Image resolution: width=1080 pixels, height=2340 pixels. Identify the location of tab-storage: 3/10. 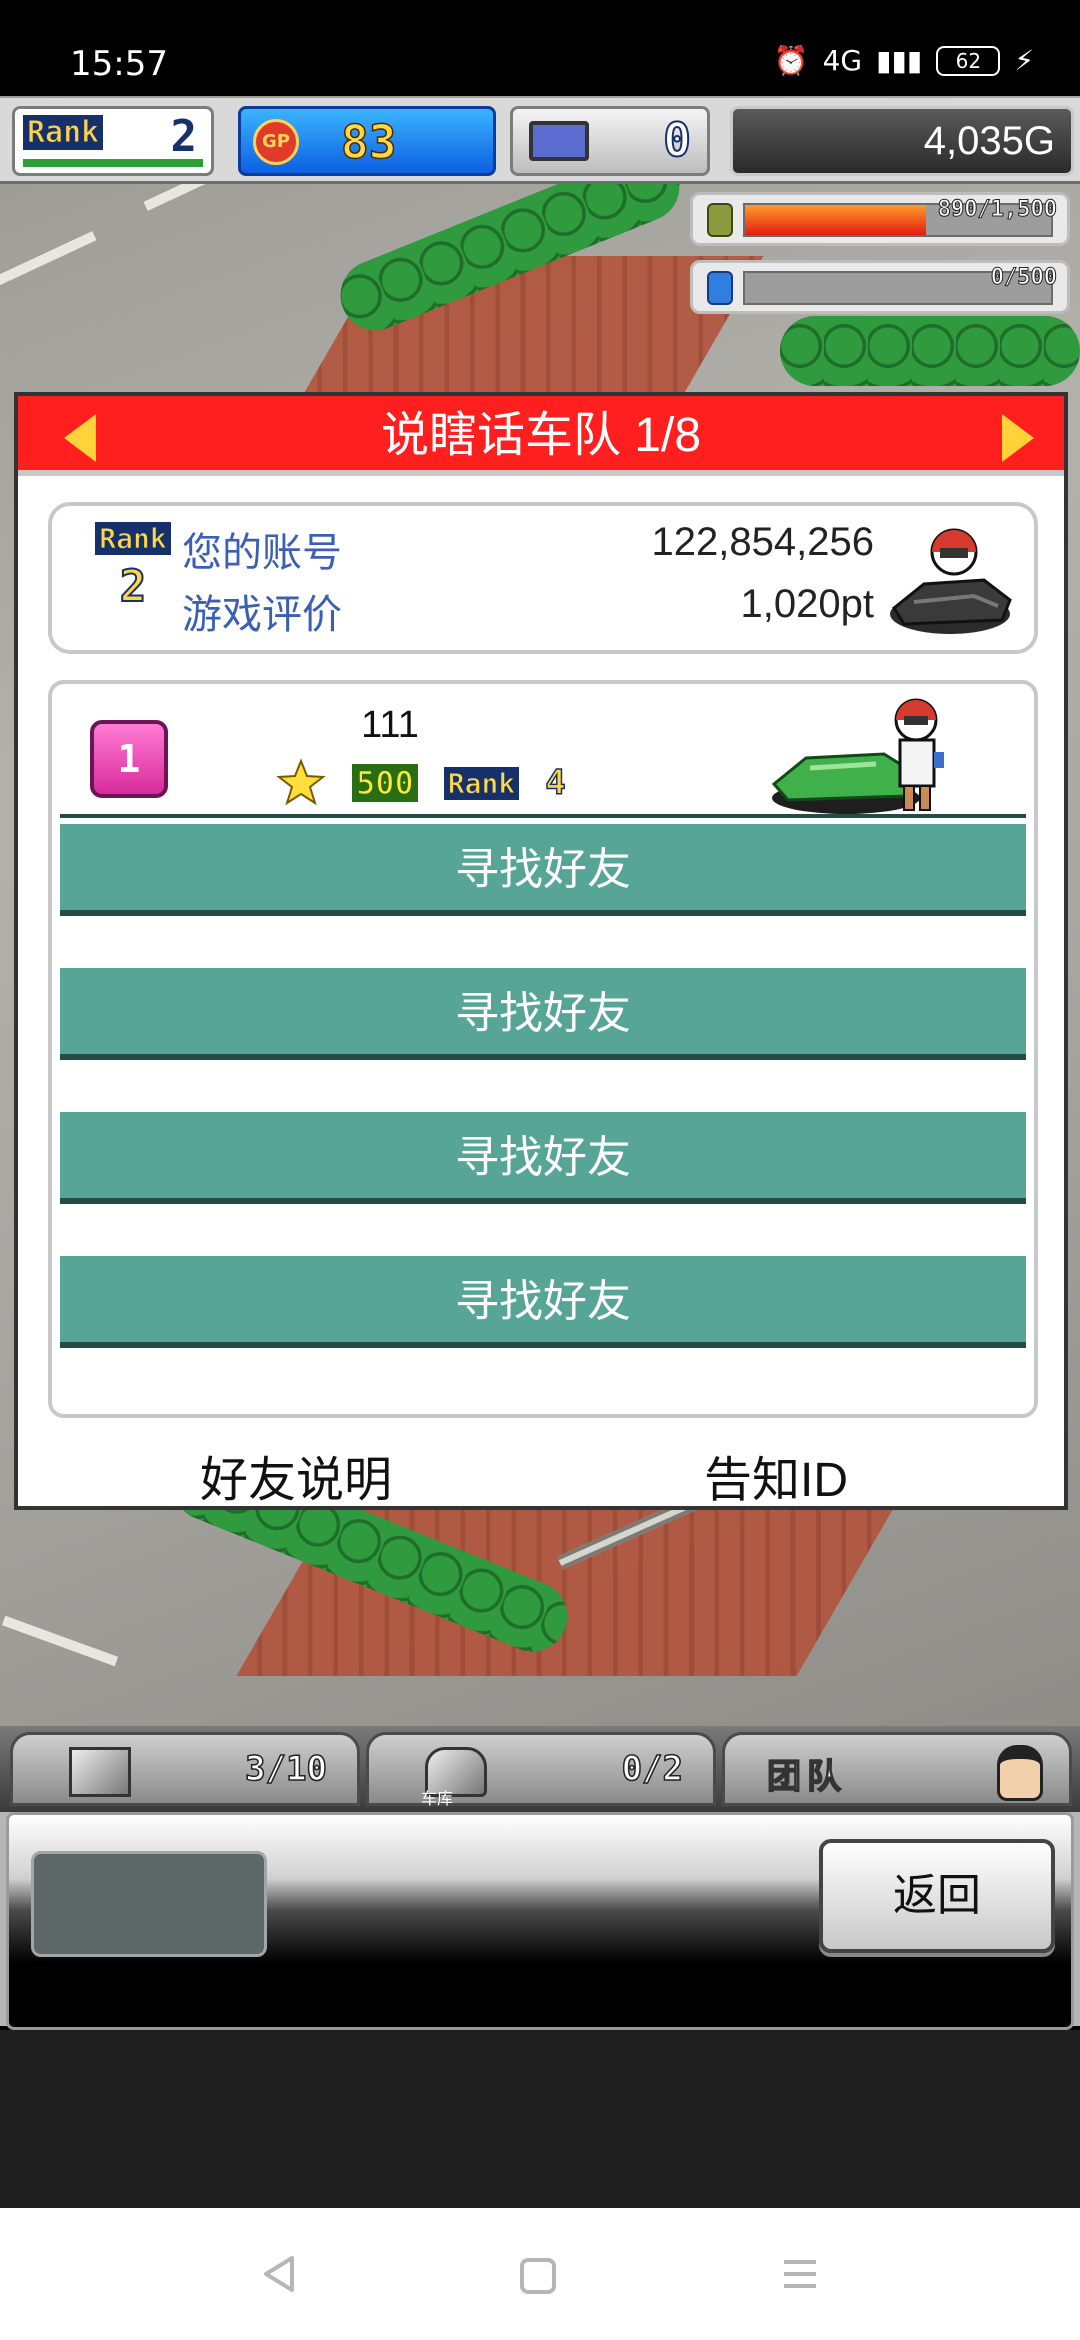
(185, 1769).